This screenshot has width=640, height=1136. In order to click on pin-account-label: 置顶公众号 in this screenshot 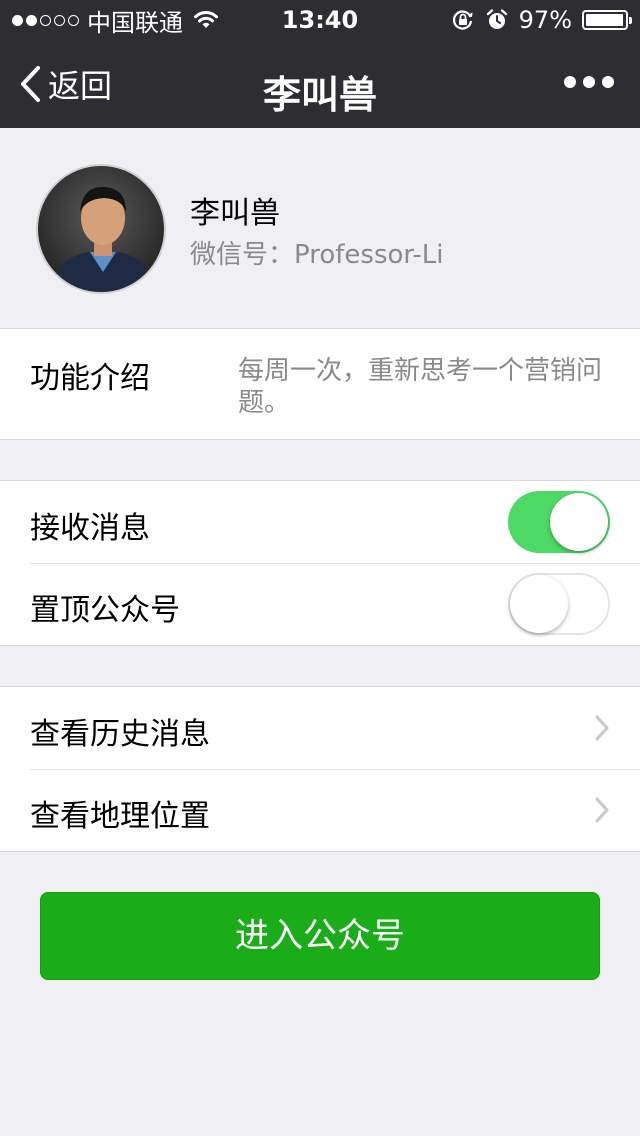, I will do `click(105, 610)`.